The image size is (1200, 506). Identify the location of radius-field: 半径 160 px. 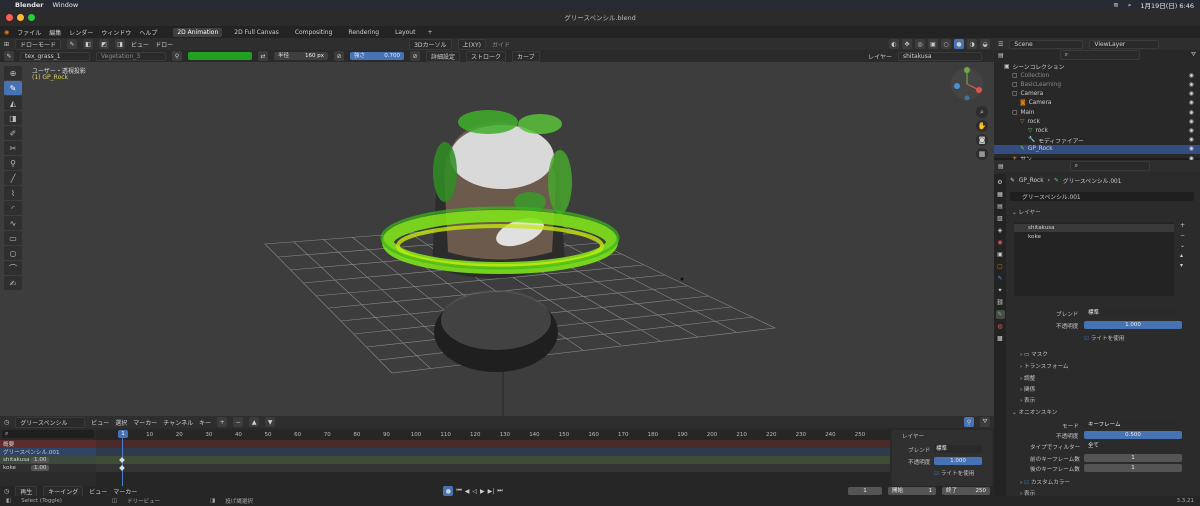
(301, 56).